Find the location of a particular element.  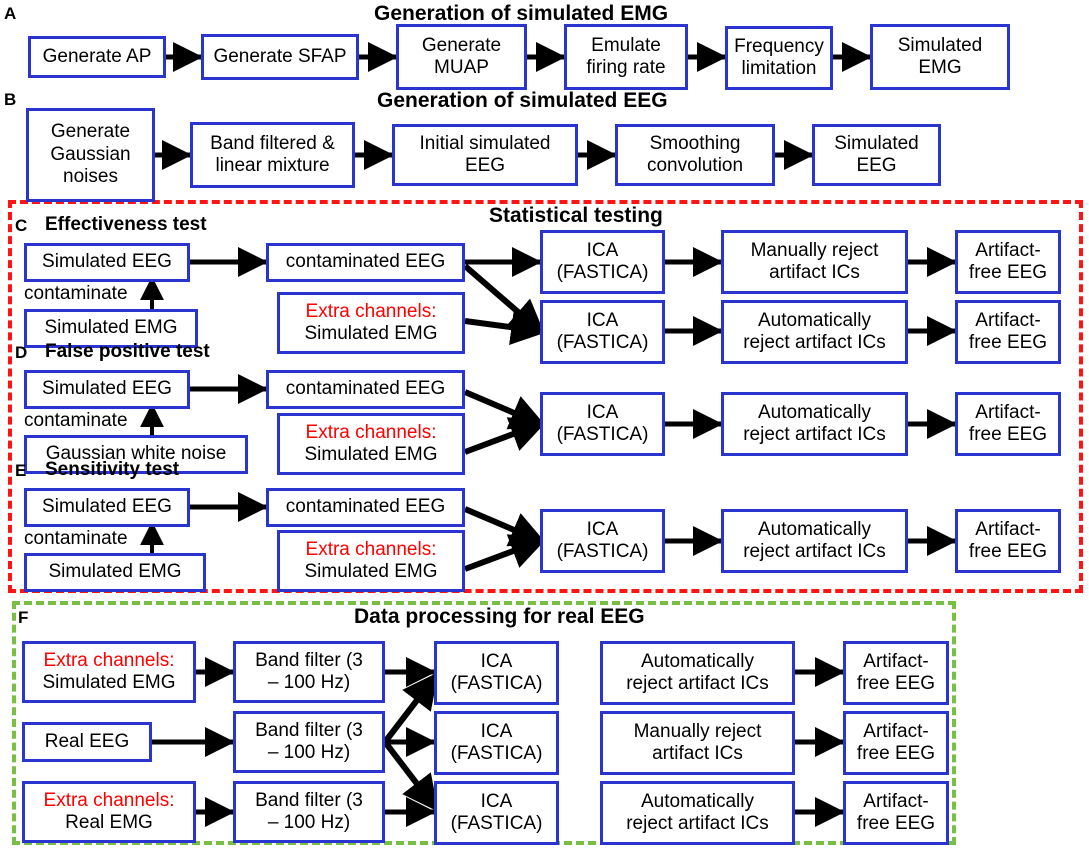

node-generate-gaussian-noises: Generate Gaussian noises is located at coordinates (90, 155).